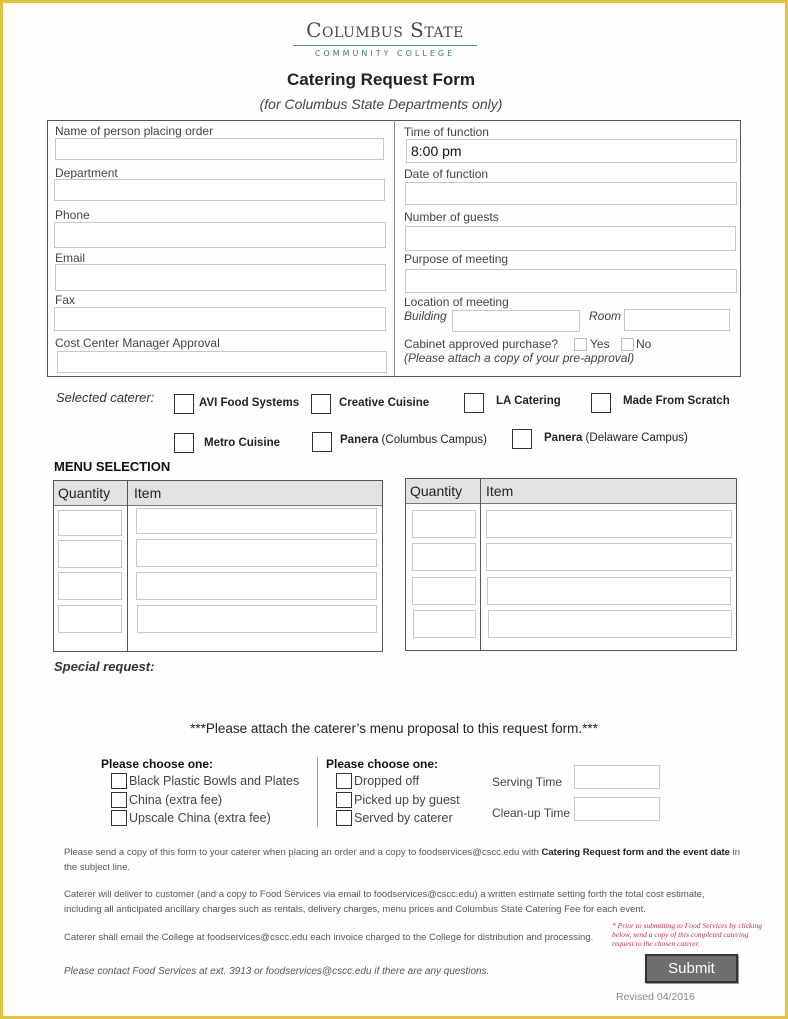 This screenshot has height=1019, width=788. What do you see at coordinates (691, 968) in the screenshot?
I see `submit-button: Submit` at bounding box center [691, 968].